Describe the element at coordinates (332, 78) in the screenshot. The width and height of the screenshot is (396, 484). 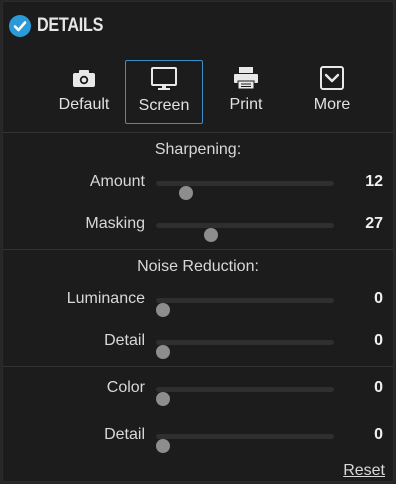
I see `chevron-down-box-icon` at that location.